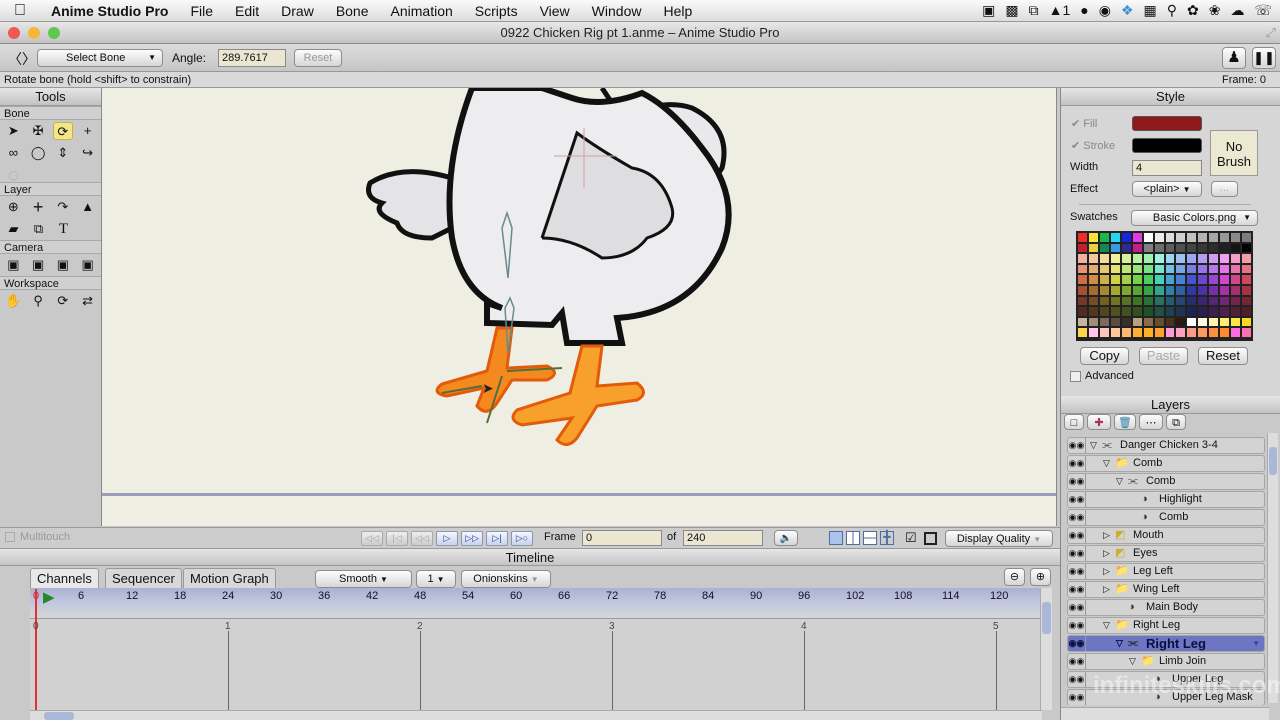 Image resolution: width=1280 pixels, height=720 pixels. I want to click on menu-window: Window, so click(617, 11).